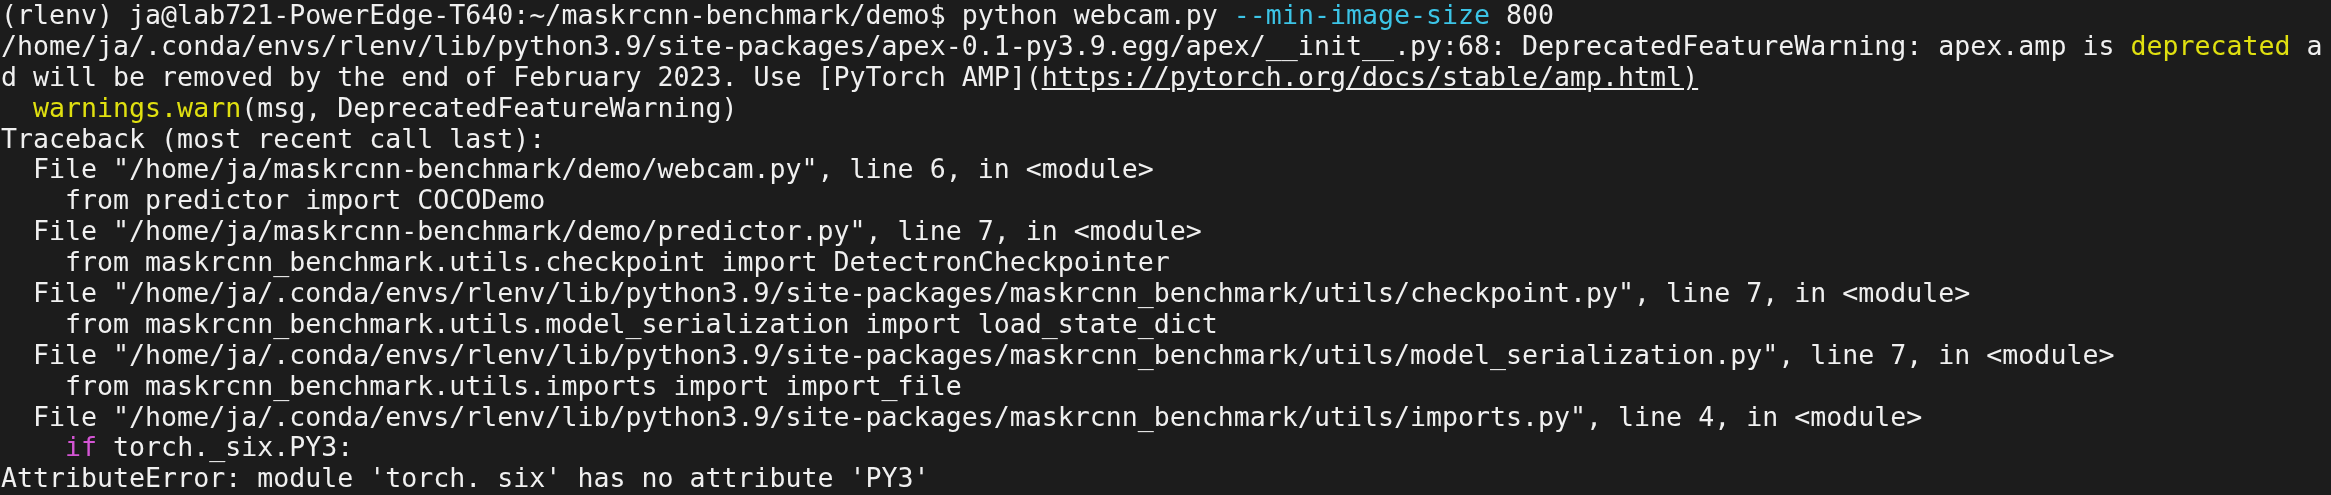 The width and height of the screenshot is (2331, 495). What do you see at coordinates (641, 324) in the screenshot?
I see `terminal-line: from maskrcnn_benchmark.utils.model_serialization import load_state_dict` at bounding box center [641, 324].